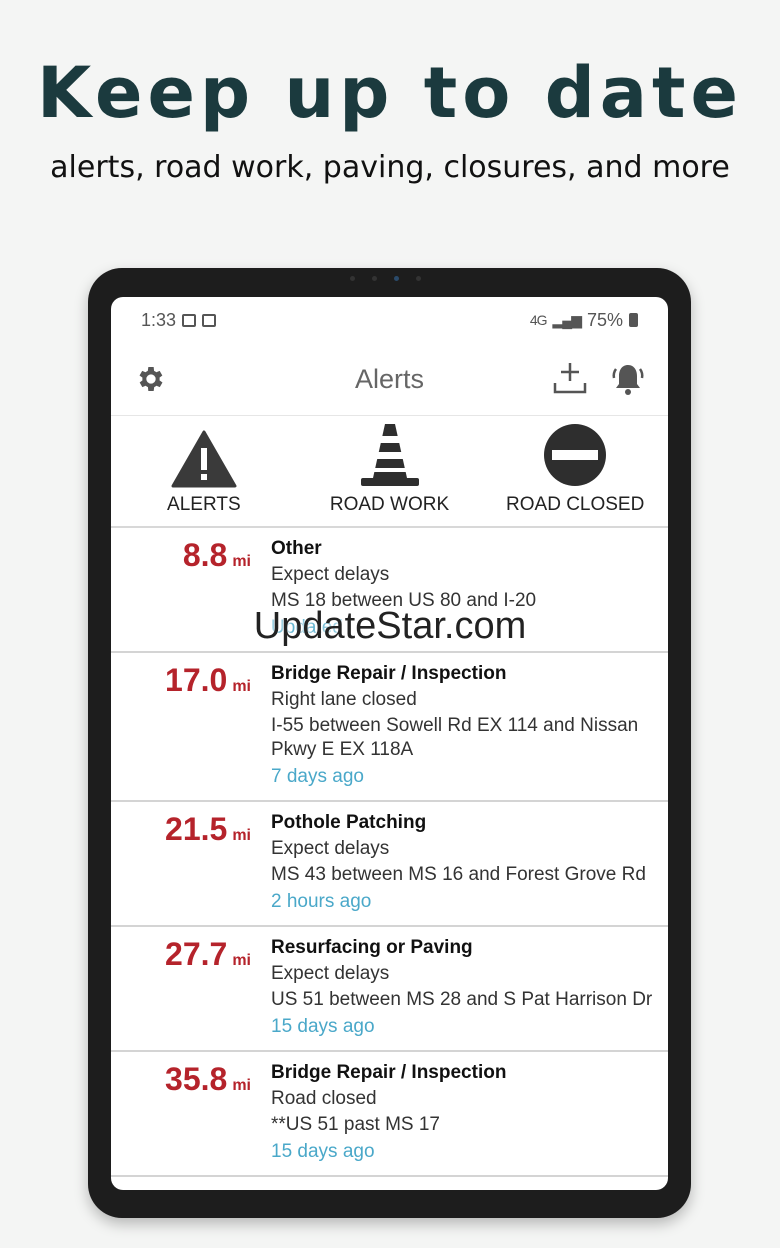 This screenshot has width=780, height=1248. What do you see at coordinates (575, 455) in the screenshot?
I see `no-entry-icon` at bounding box center [575, 455].